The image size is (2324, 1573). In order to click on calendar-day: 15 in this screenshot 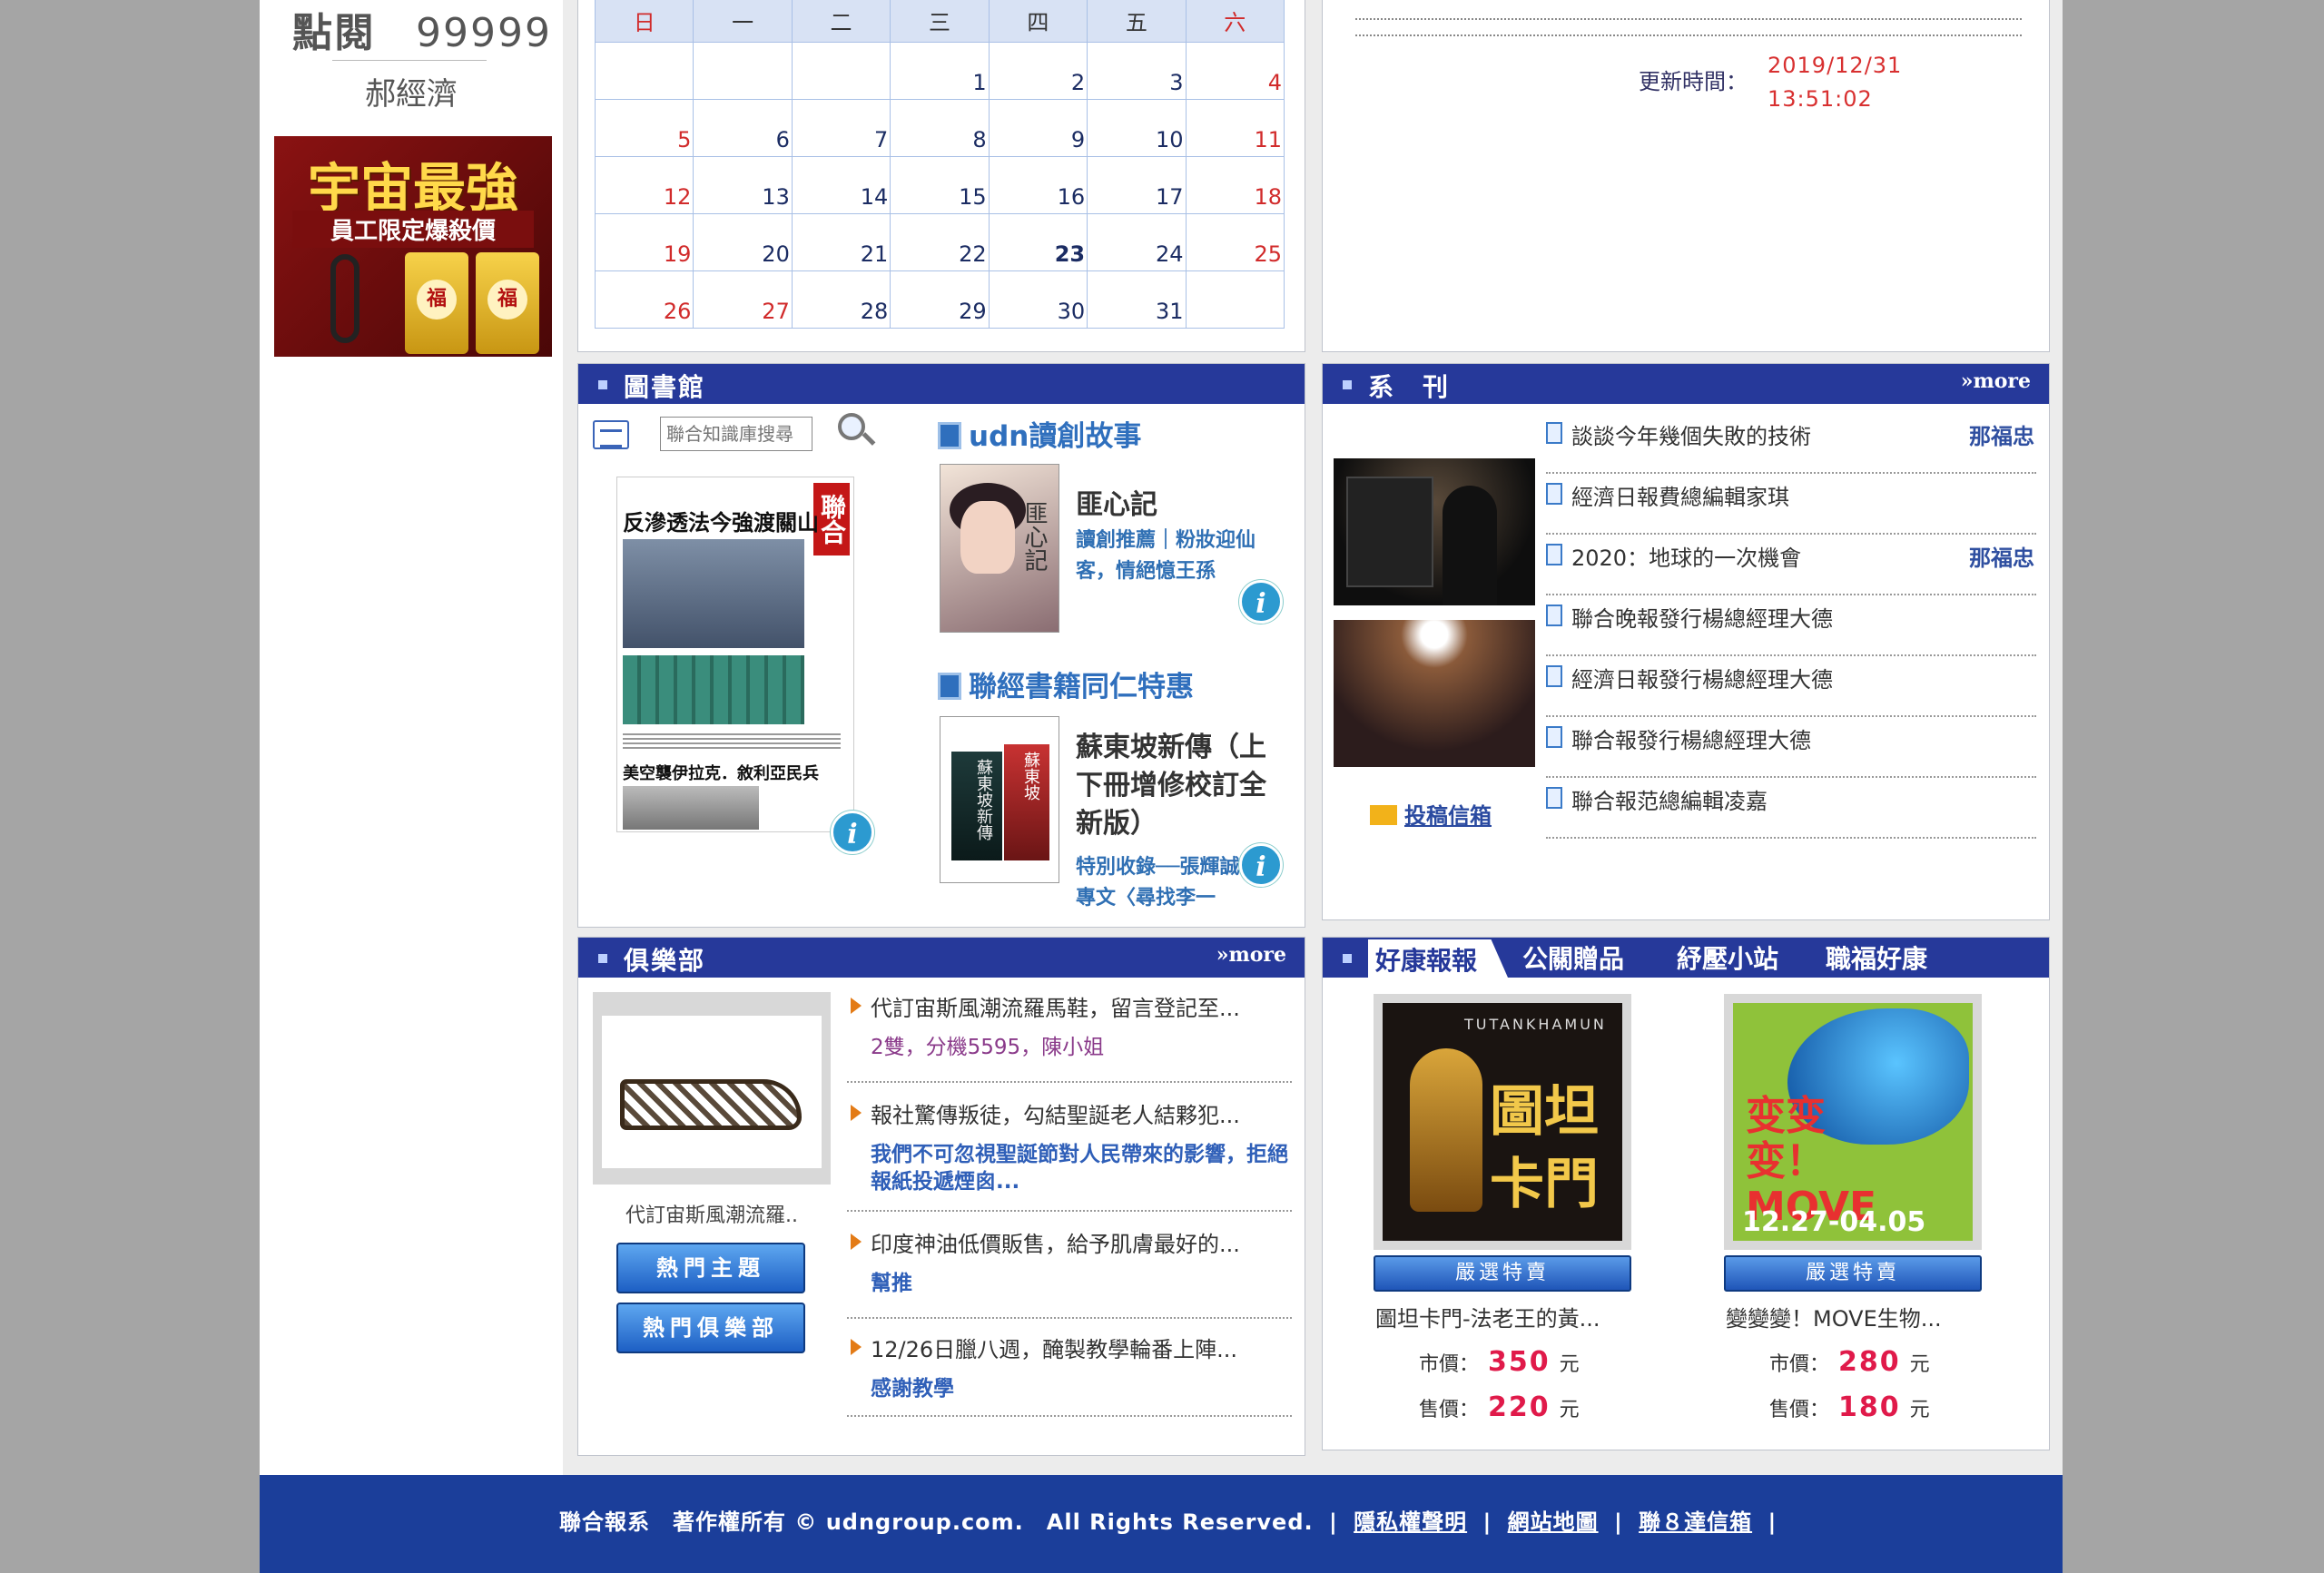, I will do `click(940, 185)`.